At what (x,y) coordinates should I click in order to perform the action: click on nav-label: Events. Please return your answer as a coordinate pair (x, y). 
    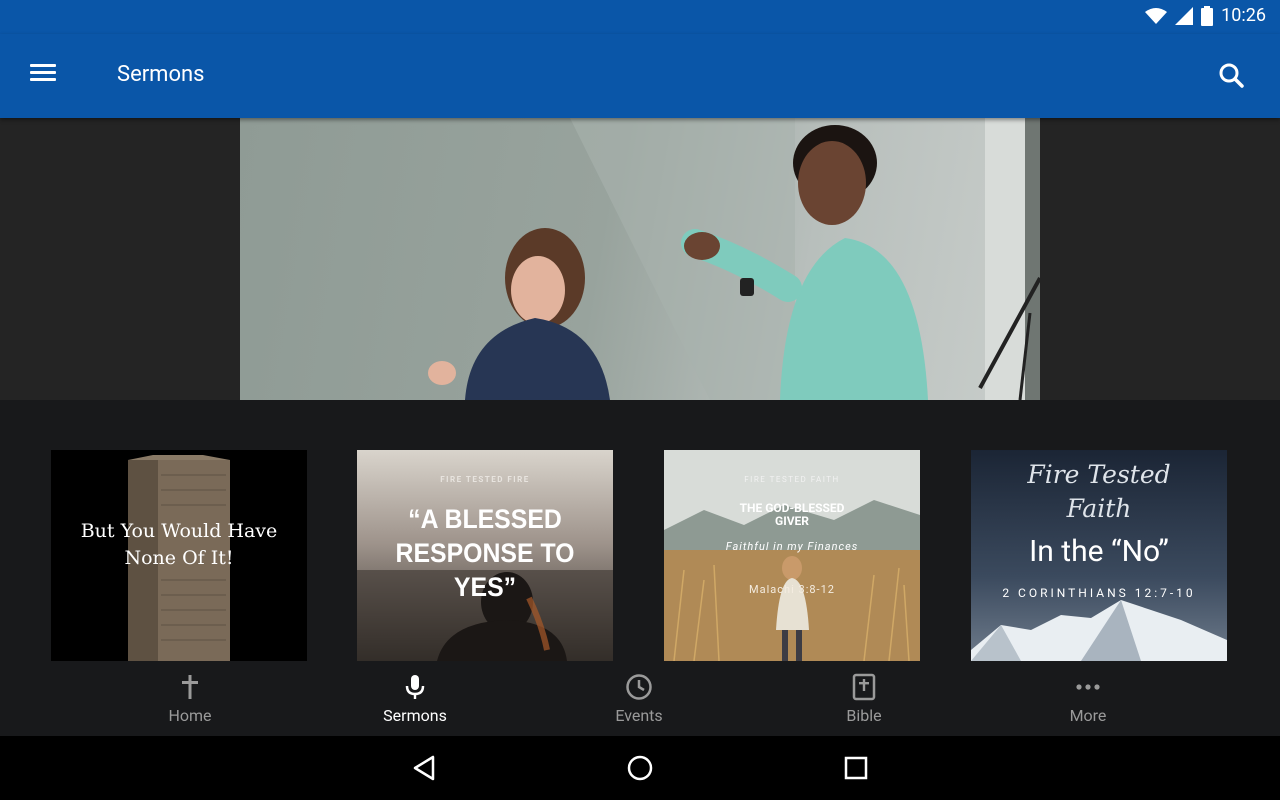
    Looking at the image, I should click on (639, 715).